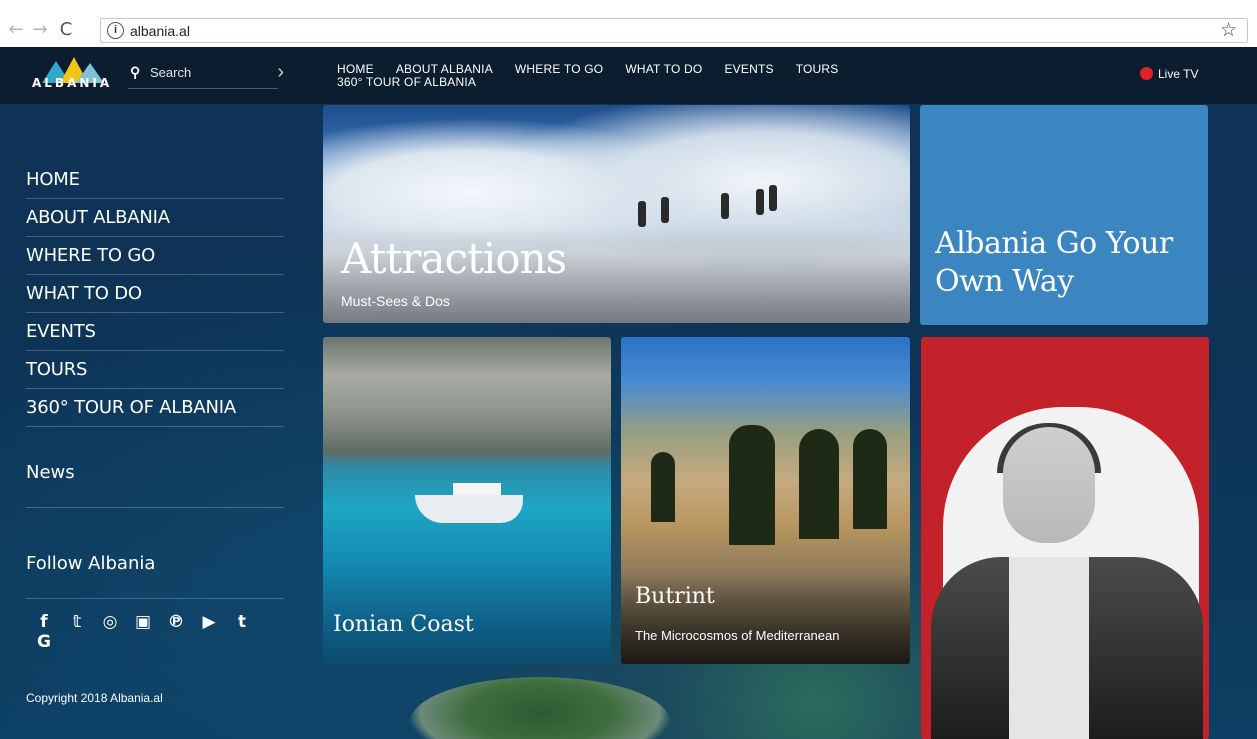  I want to click on sidebar-item-what: WHAT TO DO, so click(155, 294).